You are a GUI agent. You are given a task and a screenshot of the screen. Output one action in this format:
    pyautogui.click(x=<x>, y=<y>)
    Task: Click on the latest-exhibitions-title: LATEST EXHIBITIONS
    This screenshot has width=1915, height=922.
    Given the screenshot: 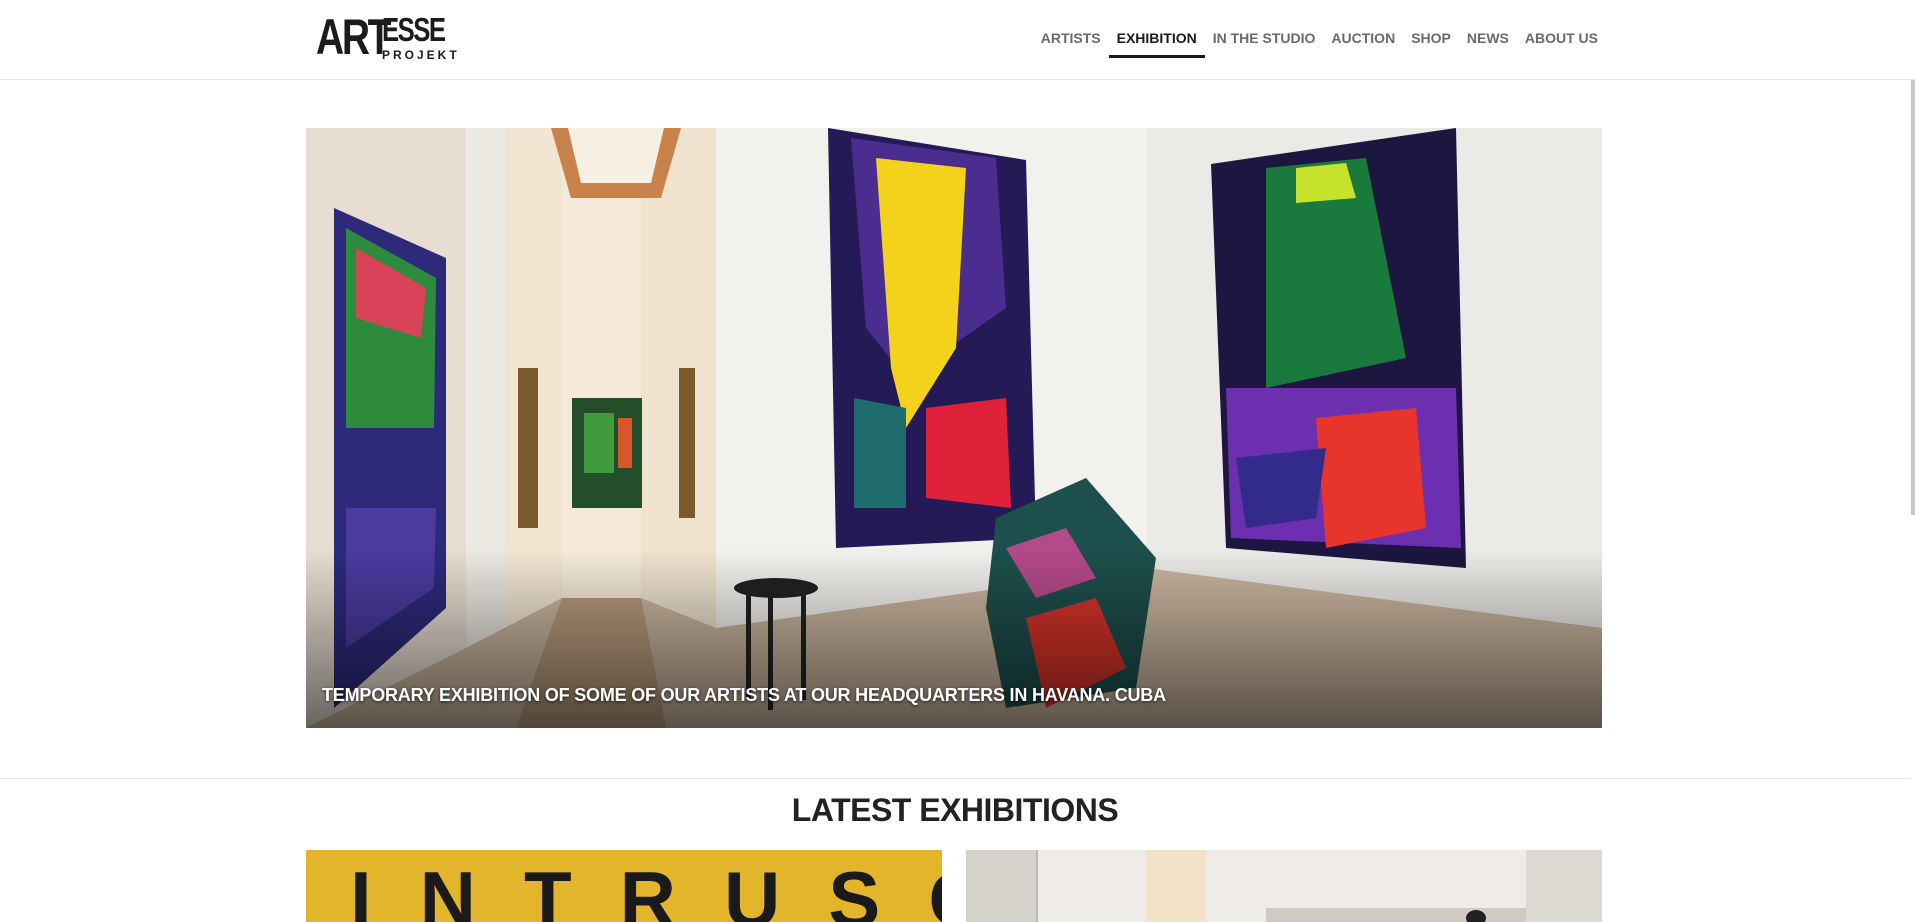 What is the action you would take?
    pyautogui.click(x=955, y=810)
    